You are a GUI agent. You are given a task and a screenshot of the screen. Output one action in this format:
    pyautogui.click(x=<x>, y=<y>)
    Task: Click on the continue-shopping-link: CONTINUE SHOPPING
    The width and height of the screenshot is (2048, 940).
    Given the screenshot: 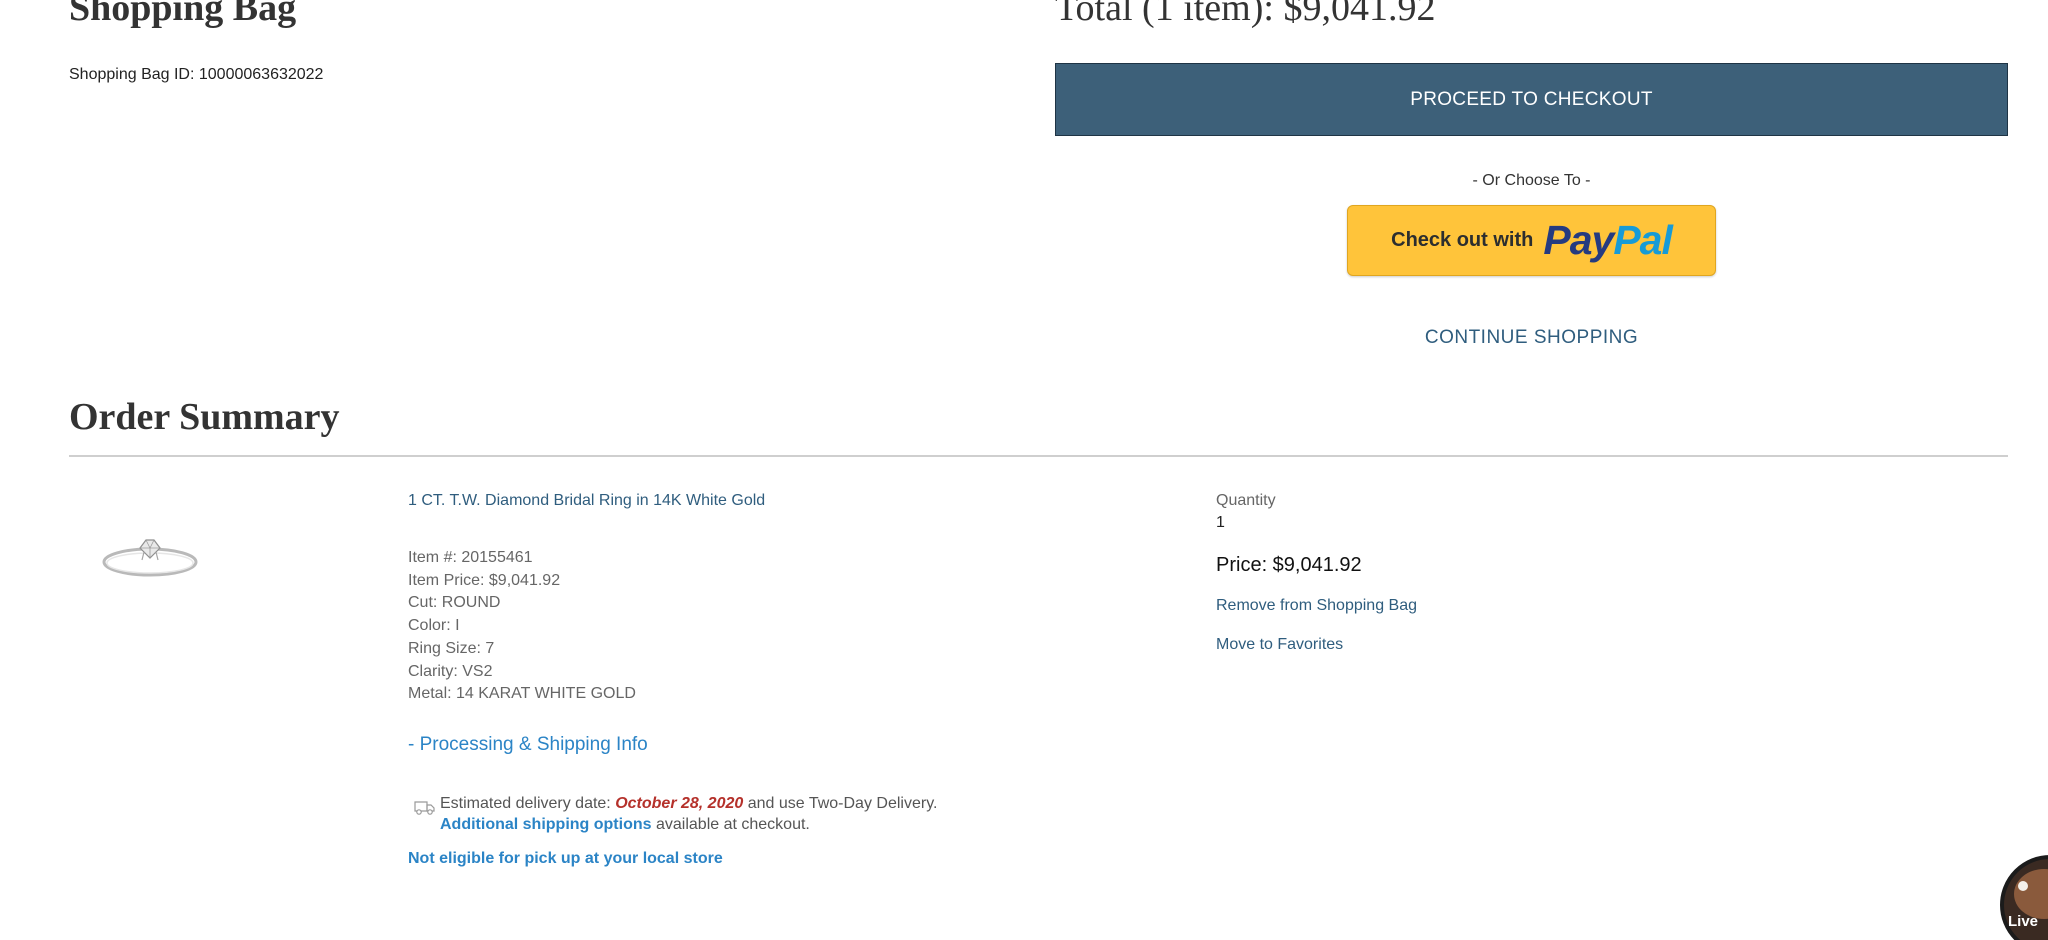 What is the action you would take?
    pyautogui.click(x=1531, y=338)
    